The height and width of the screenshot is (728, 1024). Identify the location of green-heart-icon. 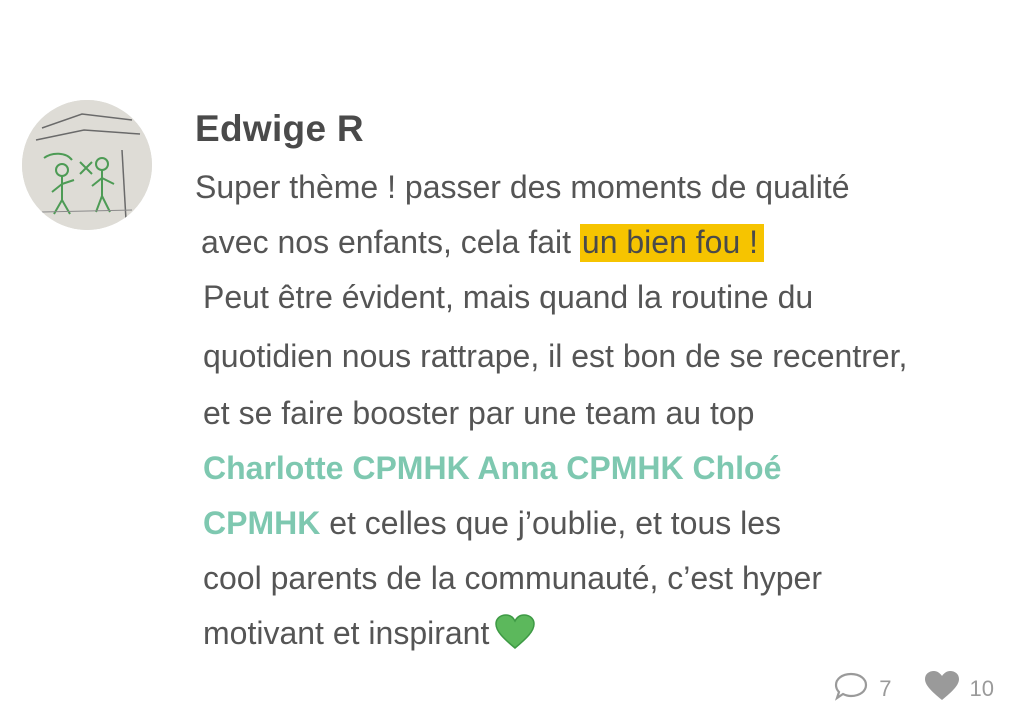
(515, 639).